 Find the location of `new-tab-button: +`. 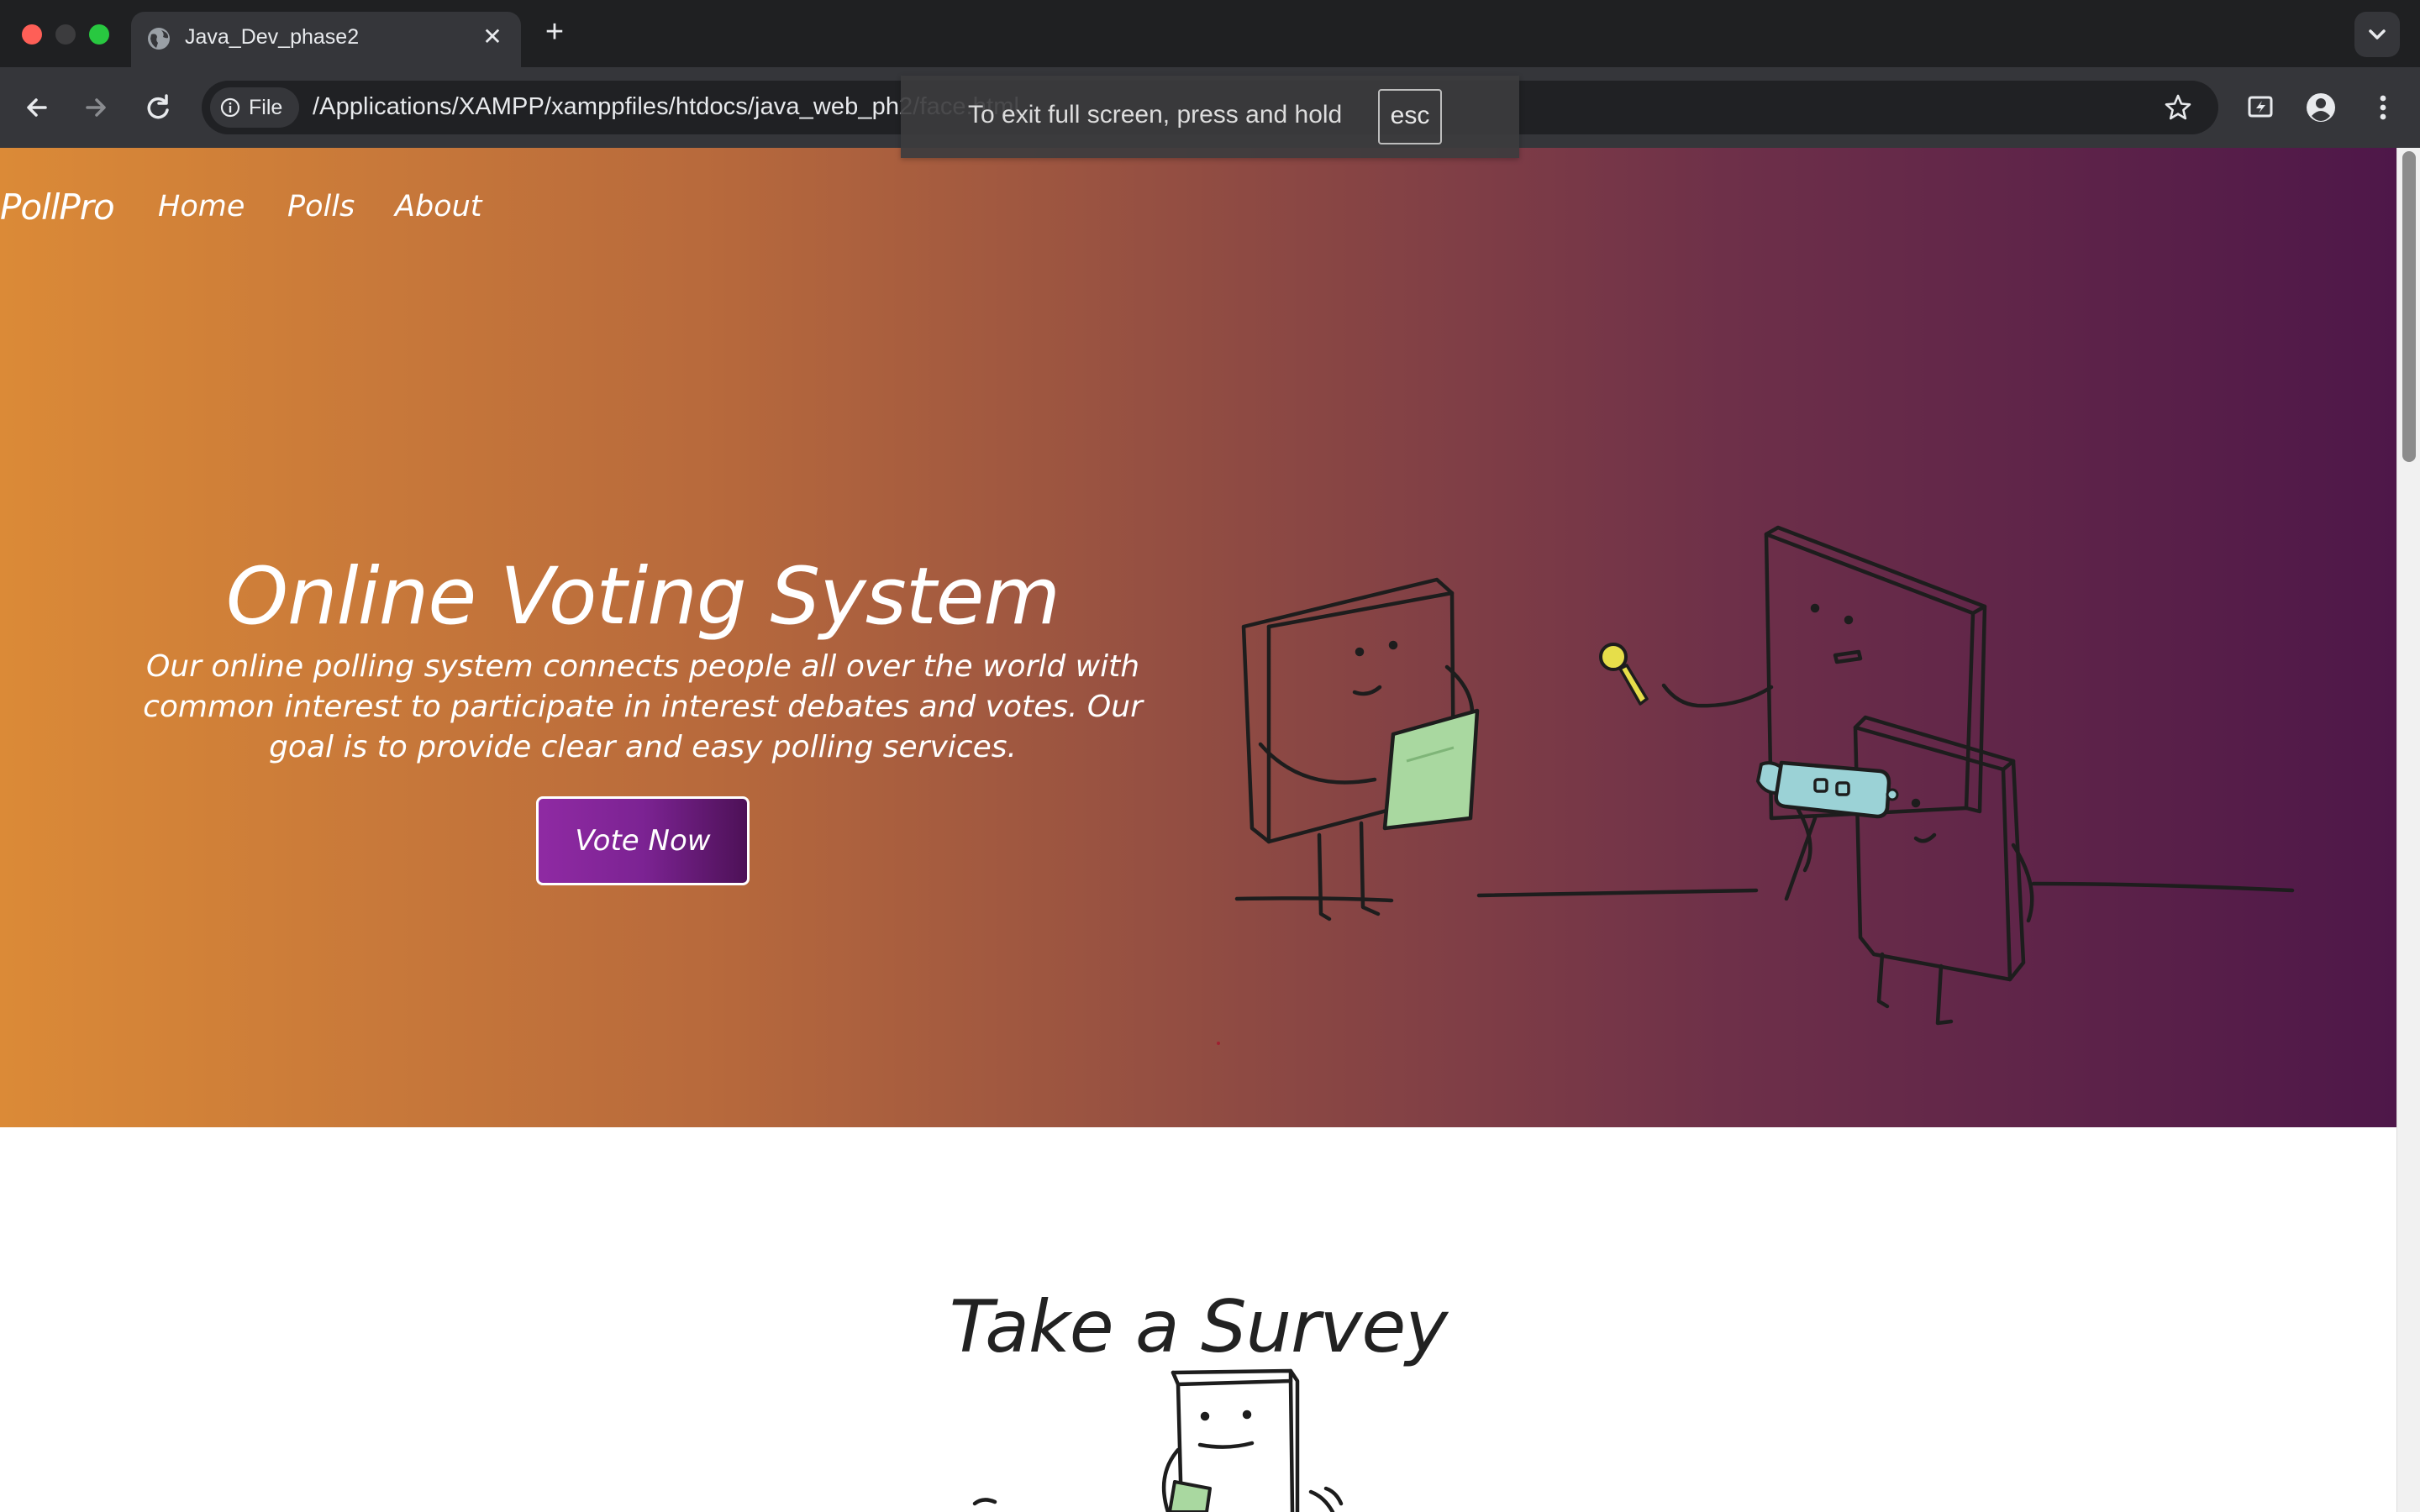

new-tab-button: + is located at coordinates (554, 32).